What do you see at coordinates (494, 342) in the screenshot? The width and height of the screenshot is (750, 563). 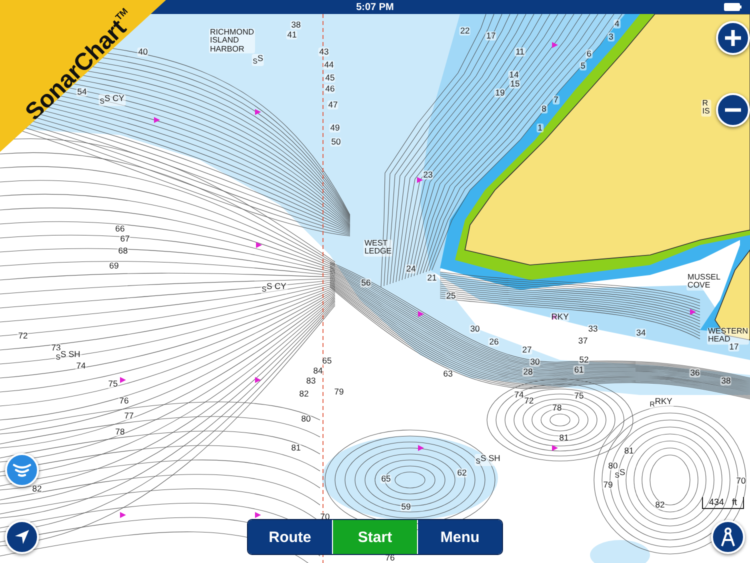 I see `depth-label: 26` at bounding box center [494, 342].